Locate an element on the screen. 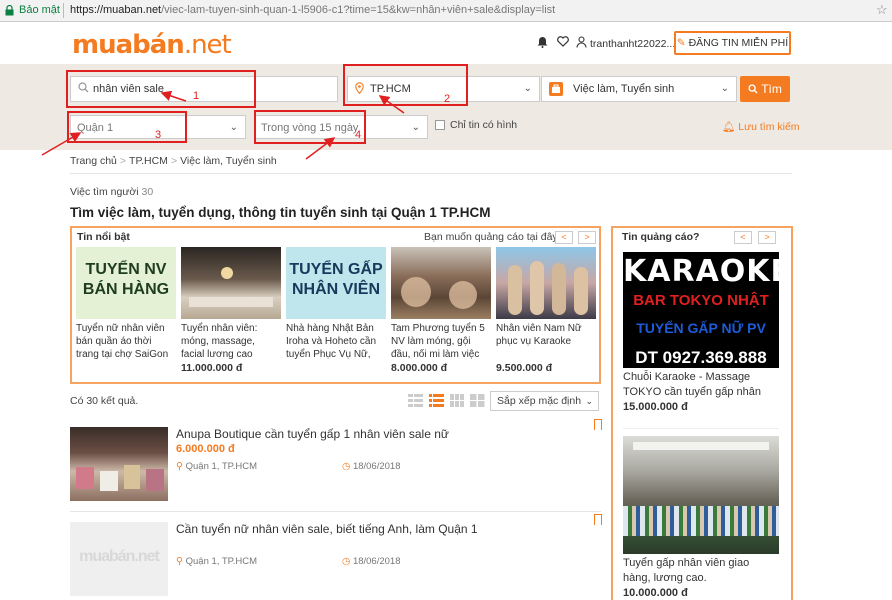 Image resolution: width=892 pixels, height=600 pixels. sponsored-image is located at coordinates (701, 495).